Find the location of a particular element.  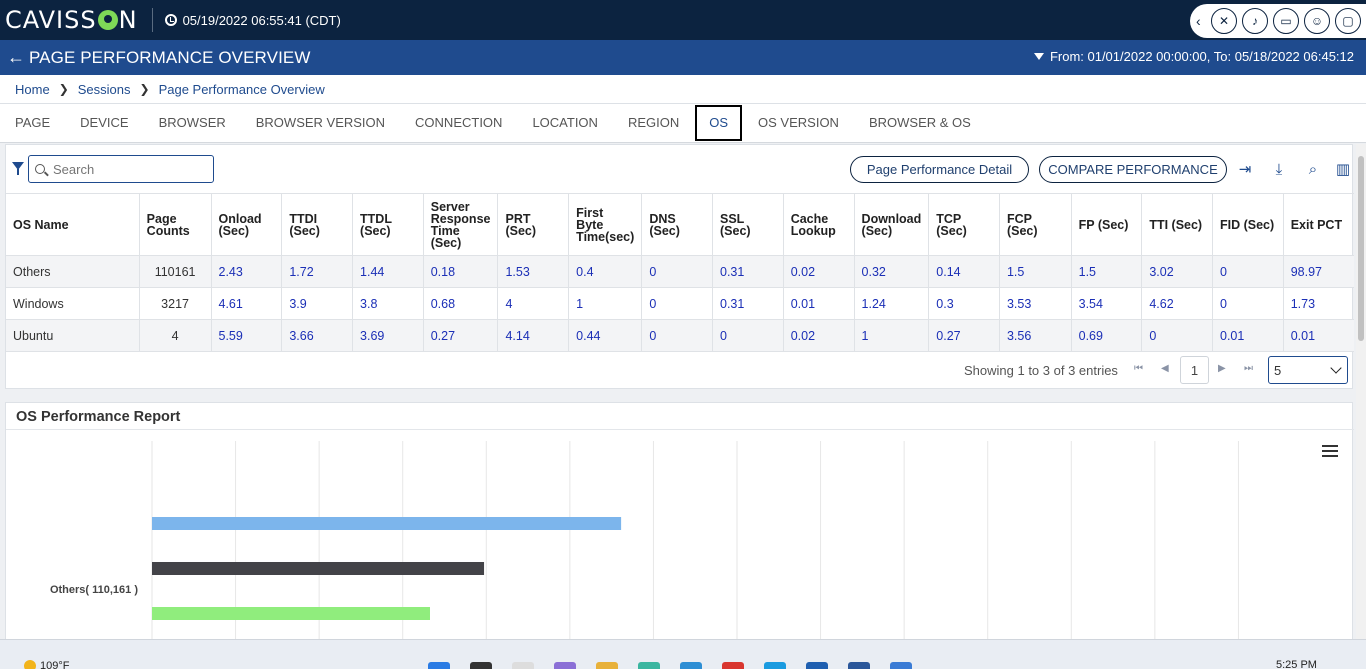

metric-cell: 0.14 is located at coordinates (964, 271).